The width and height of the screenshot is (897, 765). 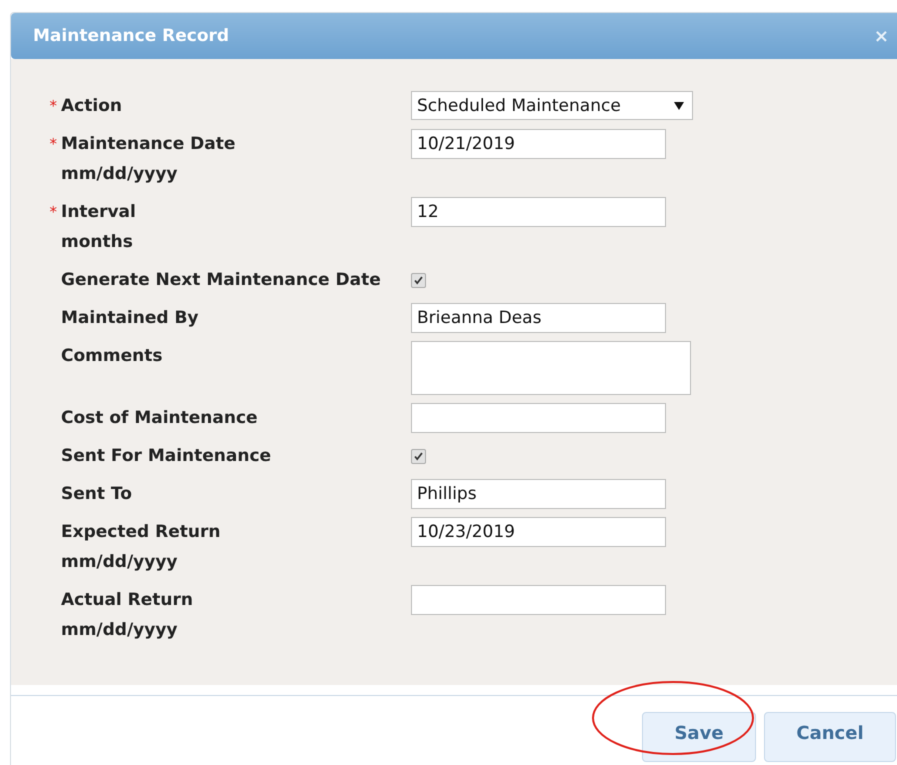 I want to click on input-field: Brieanna Deas, so click(x=538, y=318).